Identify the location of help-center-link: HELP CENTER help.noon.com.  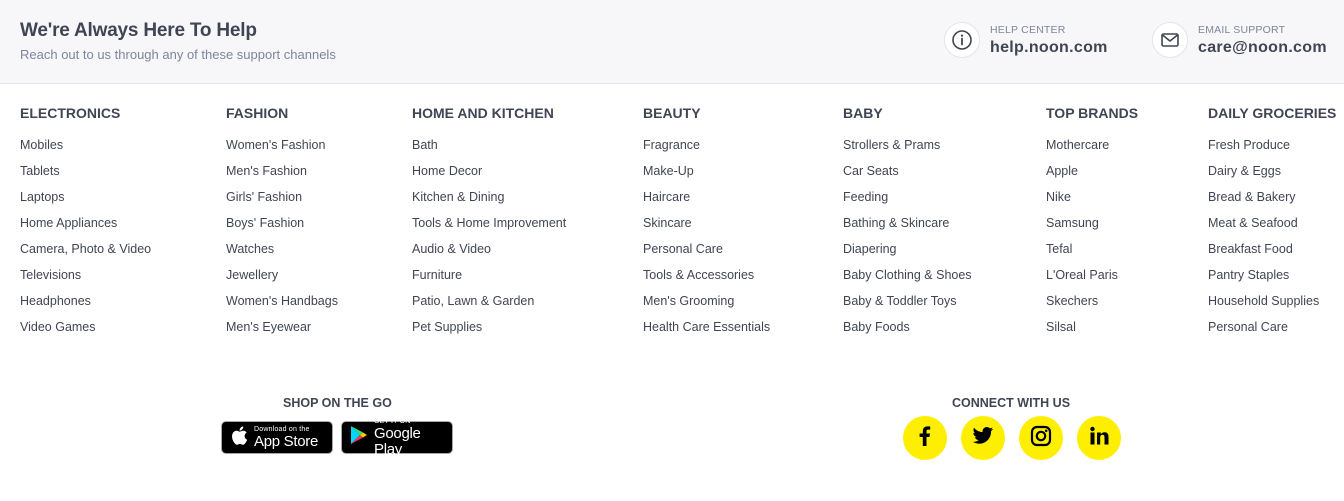
(1026, 40).